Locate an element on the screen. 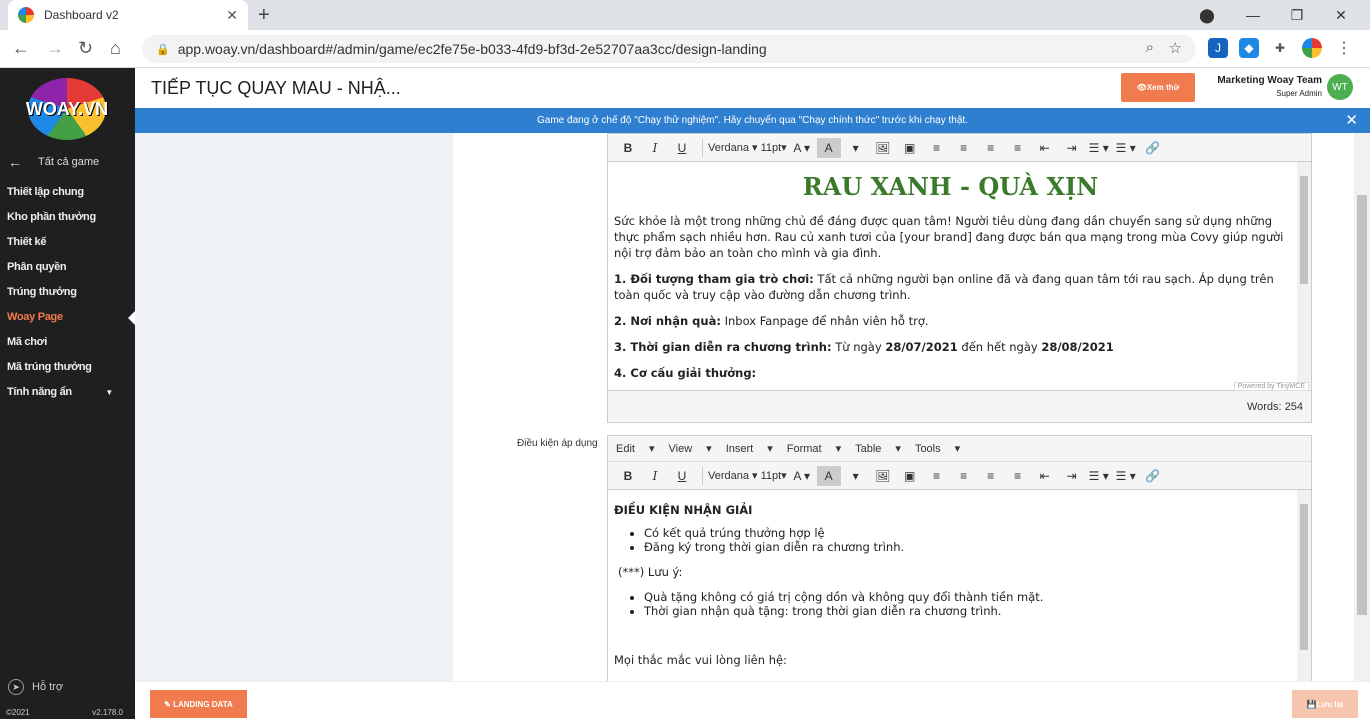 Image resolution: width=1370 pixels, height=719 pixels. landing-data-button: ✎ LANDING DATA is located at coordinates (198, 704).